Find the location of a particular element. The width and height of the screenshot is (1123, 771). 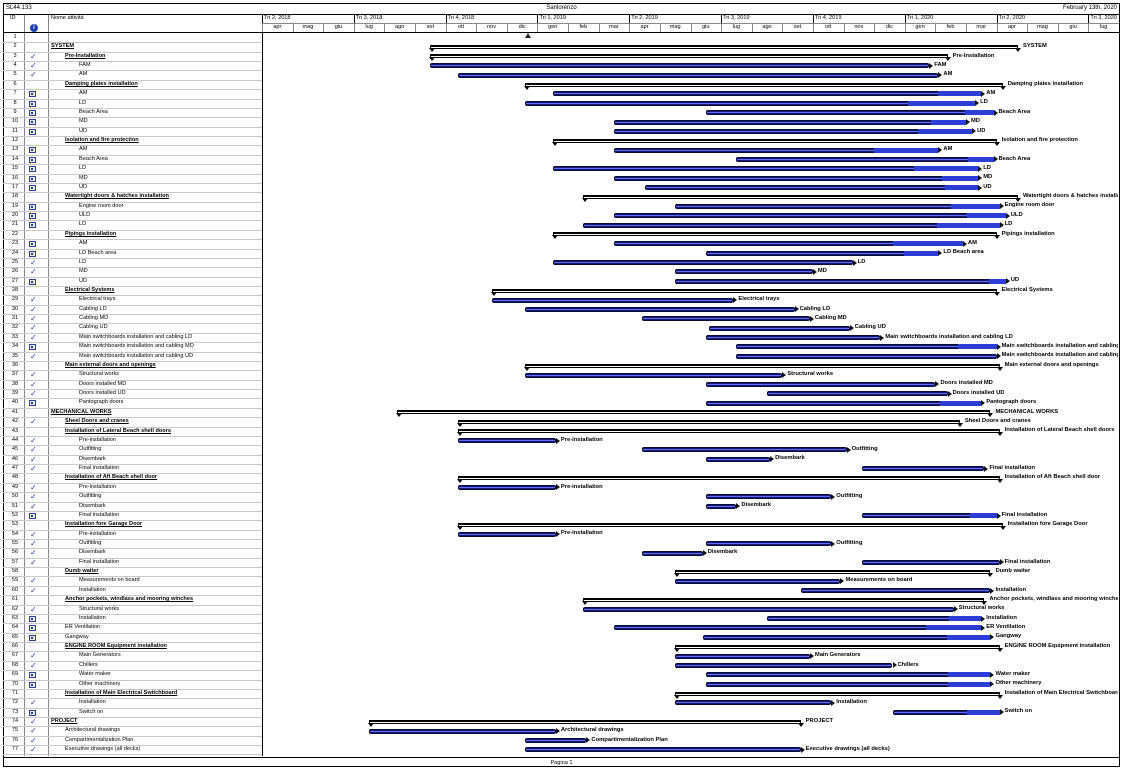

task-label: Watertight doors & hatches installat is located at coordinates (1070, 196).